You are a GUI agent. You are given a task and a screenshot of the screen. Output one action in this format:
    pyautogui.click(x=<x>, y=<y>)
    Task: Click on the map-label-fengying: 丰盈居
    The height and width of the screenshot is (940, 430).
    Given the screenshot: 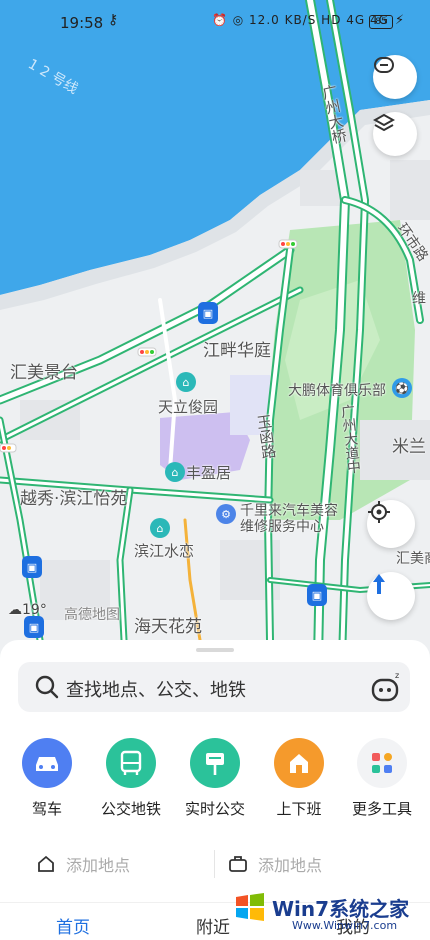 What is the action you would take?
    pyautogui.click(x=208, y=472)
    